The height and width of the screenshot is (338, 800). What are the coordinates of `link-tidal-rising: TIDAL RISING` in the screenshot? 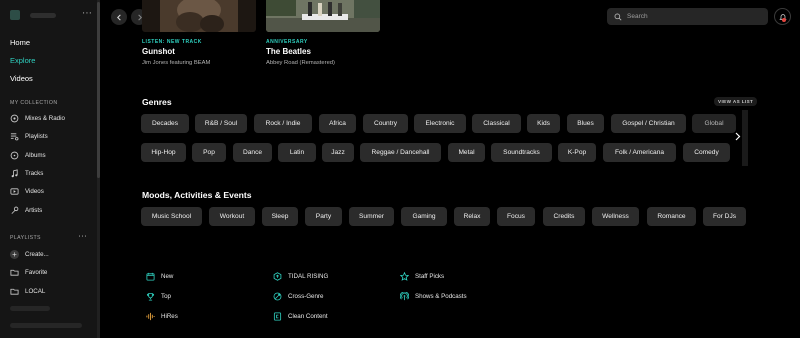 It's located at (300, 276).